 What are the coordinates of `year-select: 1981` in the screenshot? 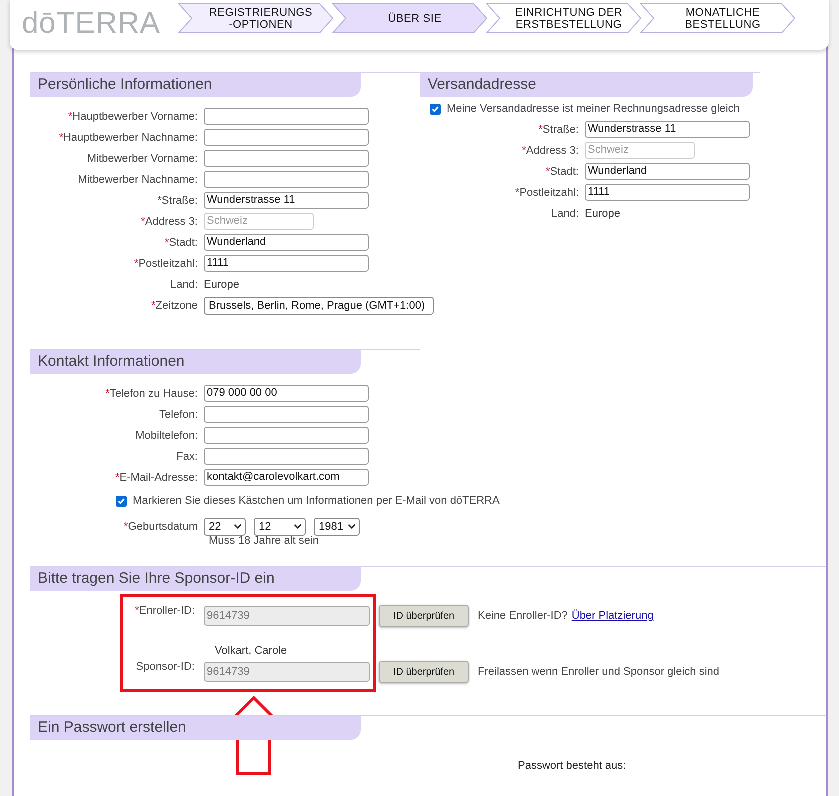 It's located at (337, 527).